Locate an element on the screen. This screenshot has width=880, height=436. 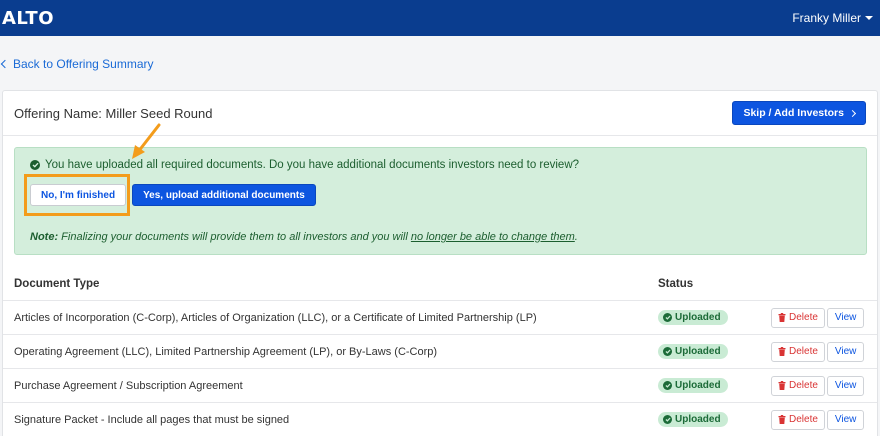
back-to-offering-summary-link: Back to Offering Summary is located at coordinates (77, 64).